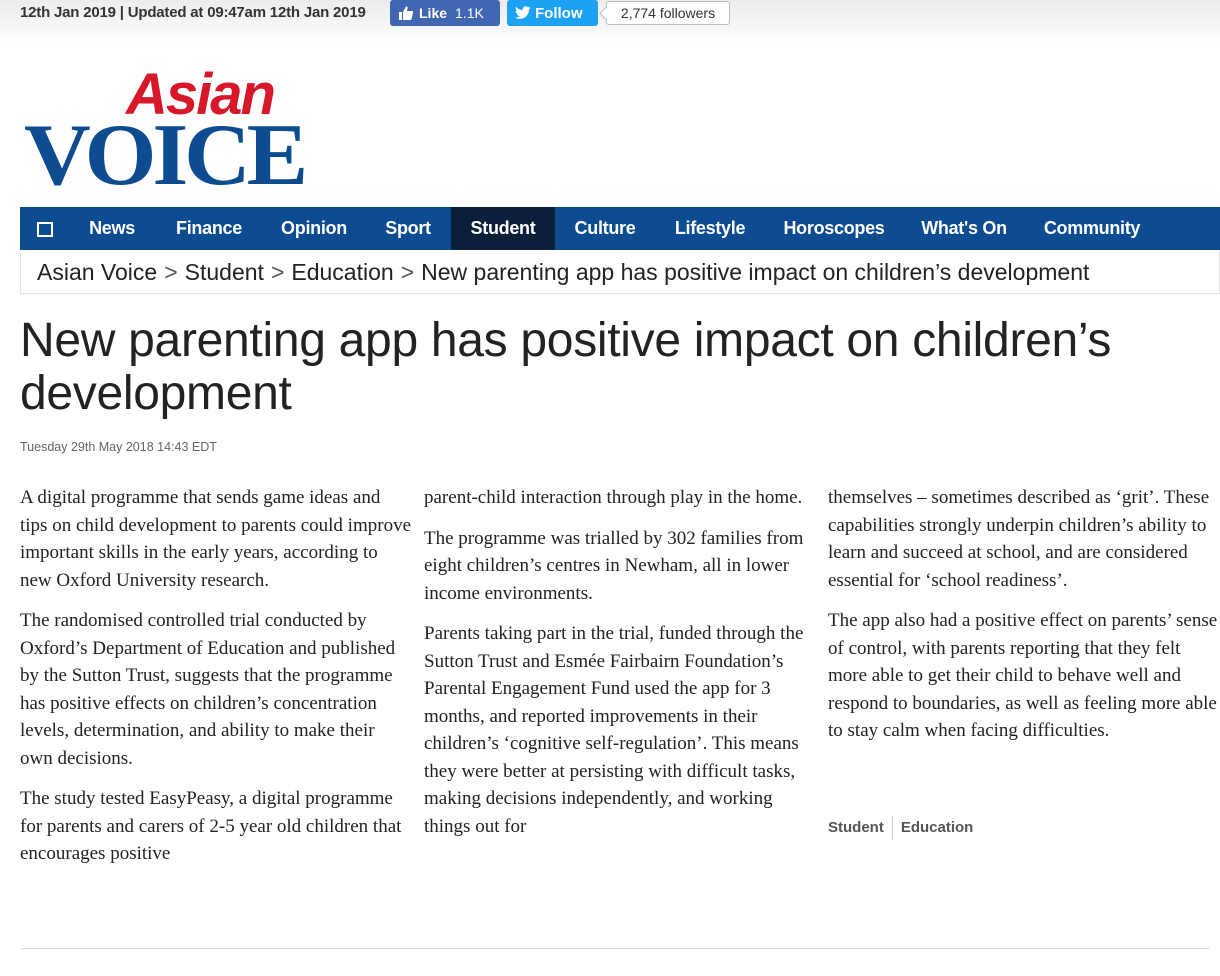 The height and width of the screenshot is (976, 1220). What do you see at coordinates (710, 228) in the screenshot?
I see `nav-item-lifestyle: Lifestyle` at bounding box center [710, 228].